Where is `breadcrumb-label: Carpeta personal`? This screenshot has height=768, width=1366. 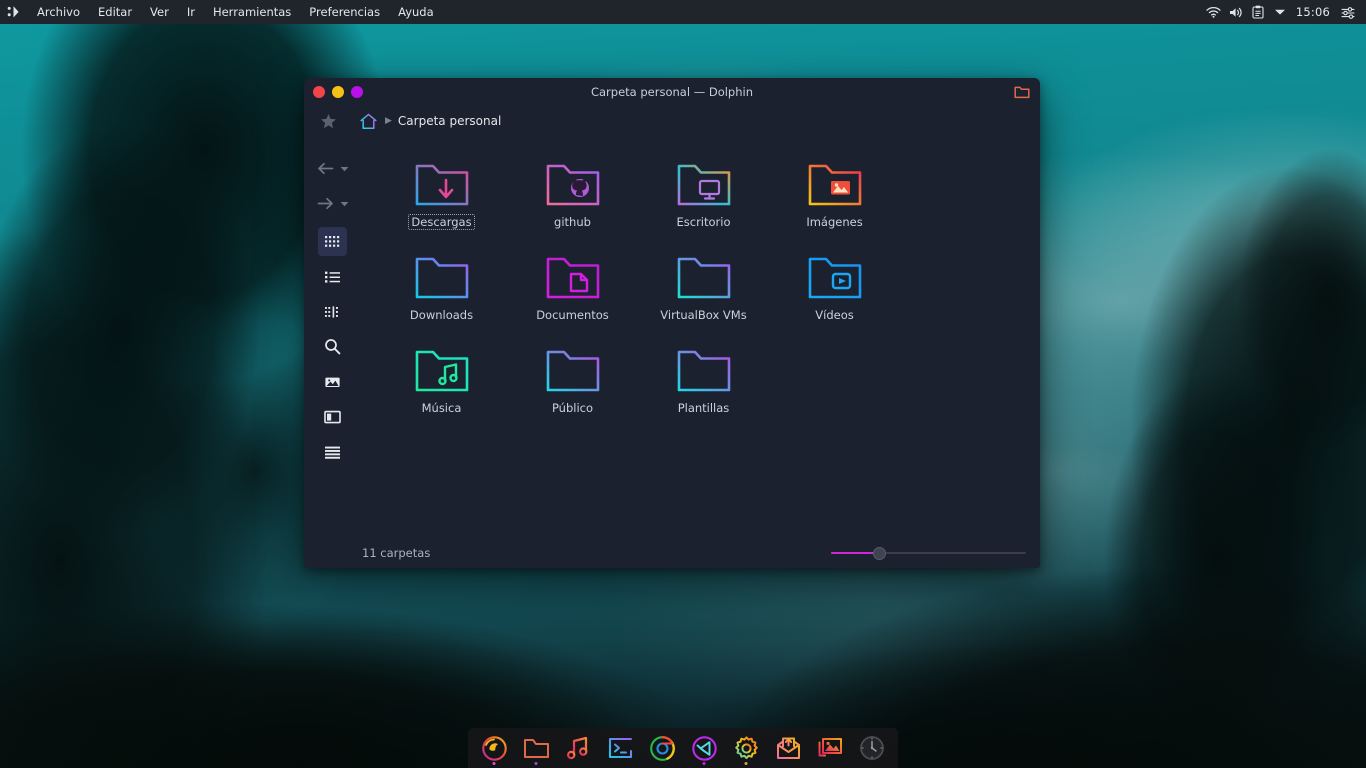
breadcrumb-label: Carpeta personal is located at coordinates (449, 121).